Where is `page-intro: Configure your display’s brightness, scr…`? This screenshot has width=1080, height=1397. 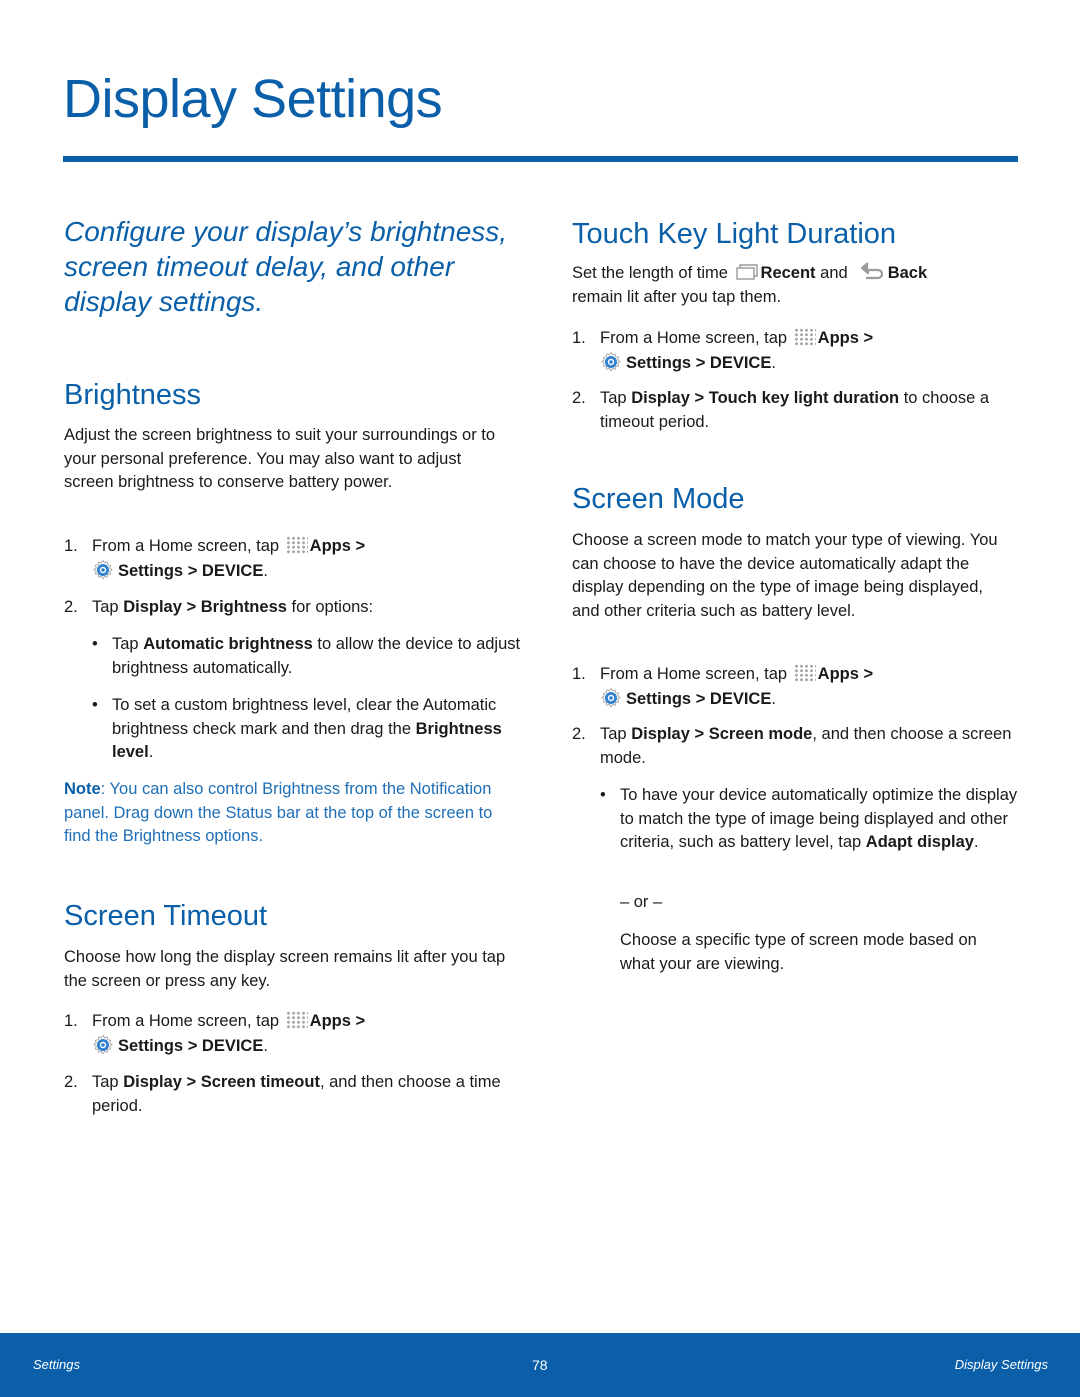 page-intro: Configure your display’s brightness, scr… is located at coordinates (286, 266).